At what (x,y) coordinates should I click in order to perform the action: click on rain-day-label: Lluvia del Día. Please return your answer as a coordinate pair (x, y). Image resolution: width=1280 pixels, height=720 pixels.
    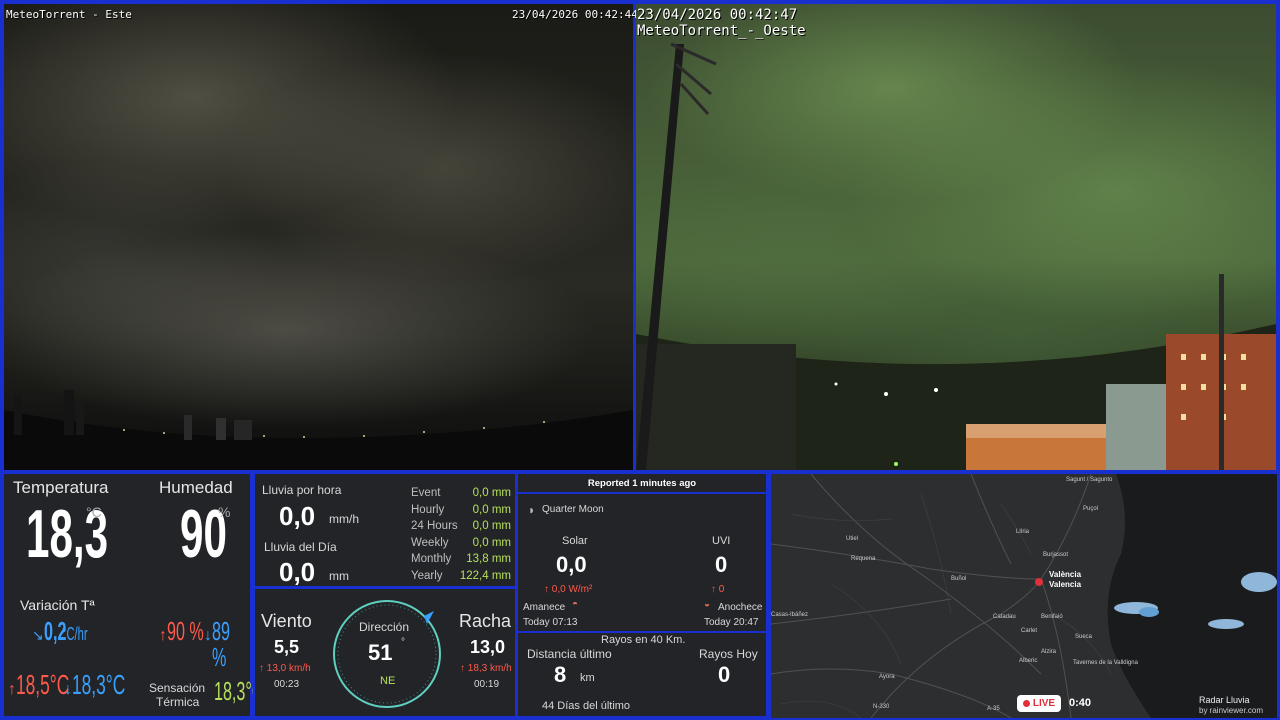
    Looking at the image, I should click on (300, 547).